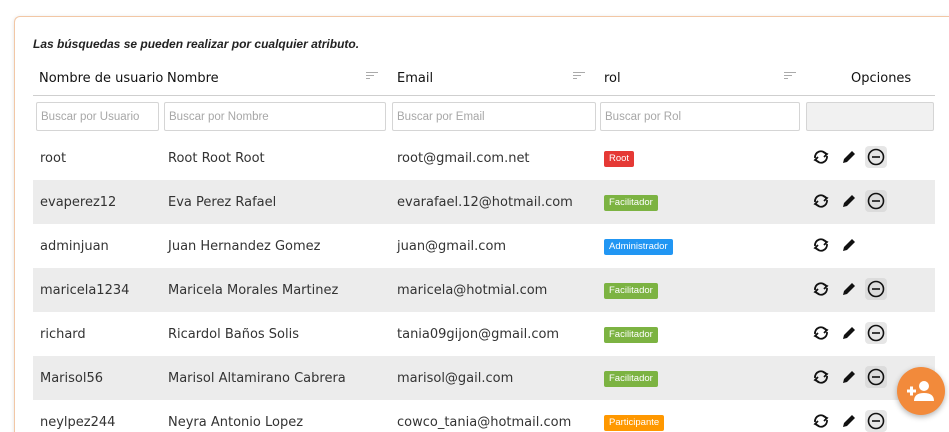  Describe the element at coordinates (472, 290) in the screenshot. I see `cell-email: maricela@hotmial.com` at that location.